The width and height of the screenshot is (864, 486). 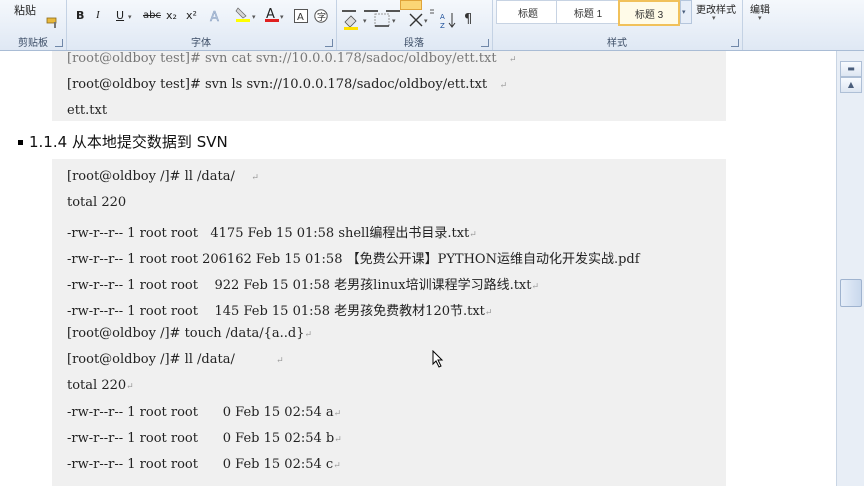 What do you see at coordinates (97, 202) in the screenshot?
I see `code-line: total 220` at bounding box center [97, 202].